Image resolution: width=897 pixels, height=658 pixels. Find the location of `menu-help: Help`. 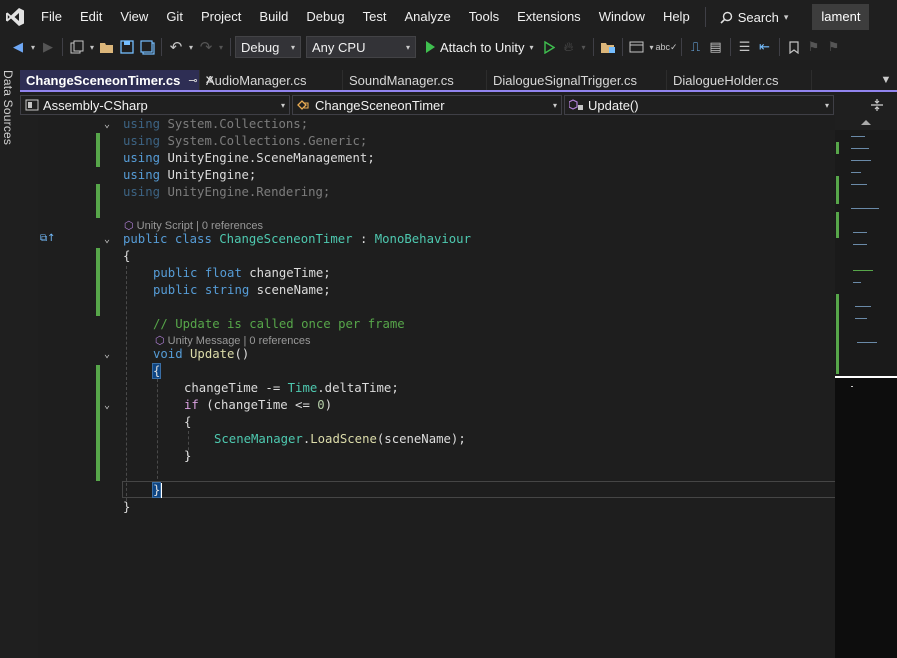

menu-help: Help is located at coordinates (676, 17).